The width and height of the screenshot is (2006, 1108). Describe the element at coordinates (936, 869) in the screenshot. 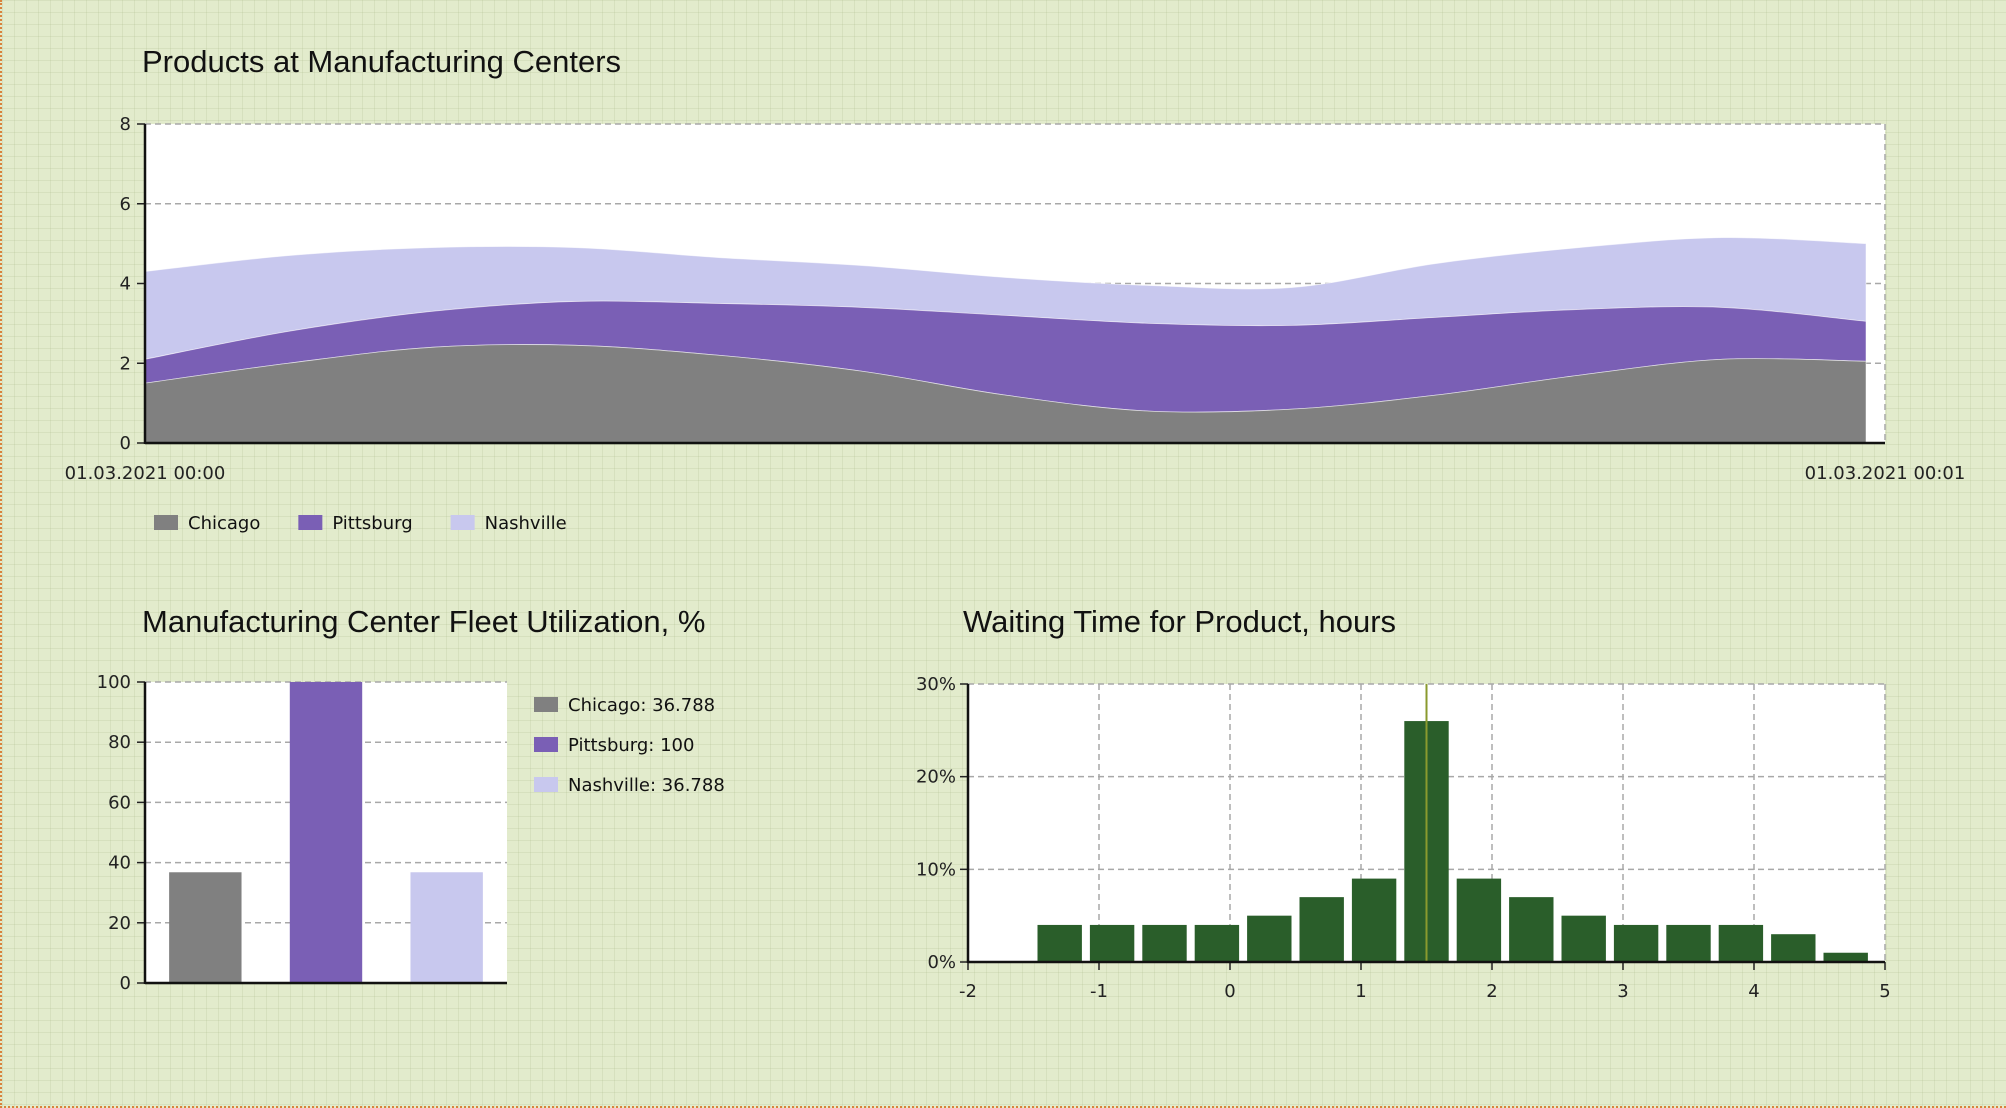

I see `y-tick-label: 10%` at that location.